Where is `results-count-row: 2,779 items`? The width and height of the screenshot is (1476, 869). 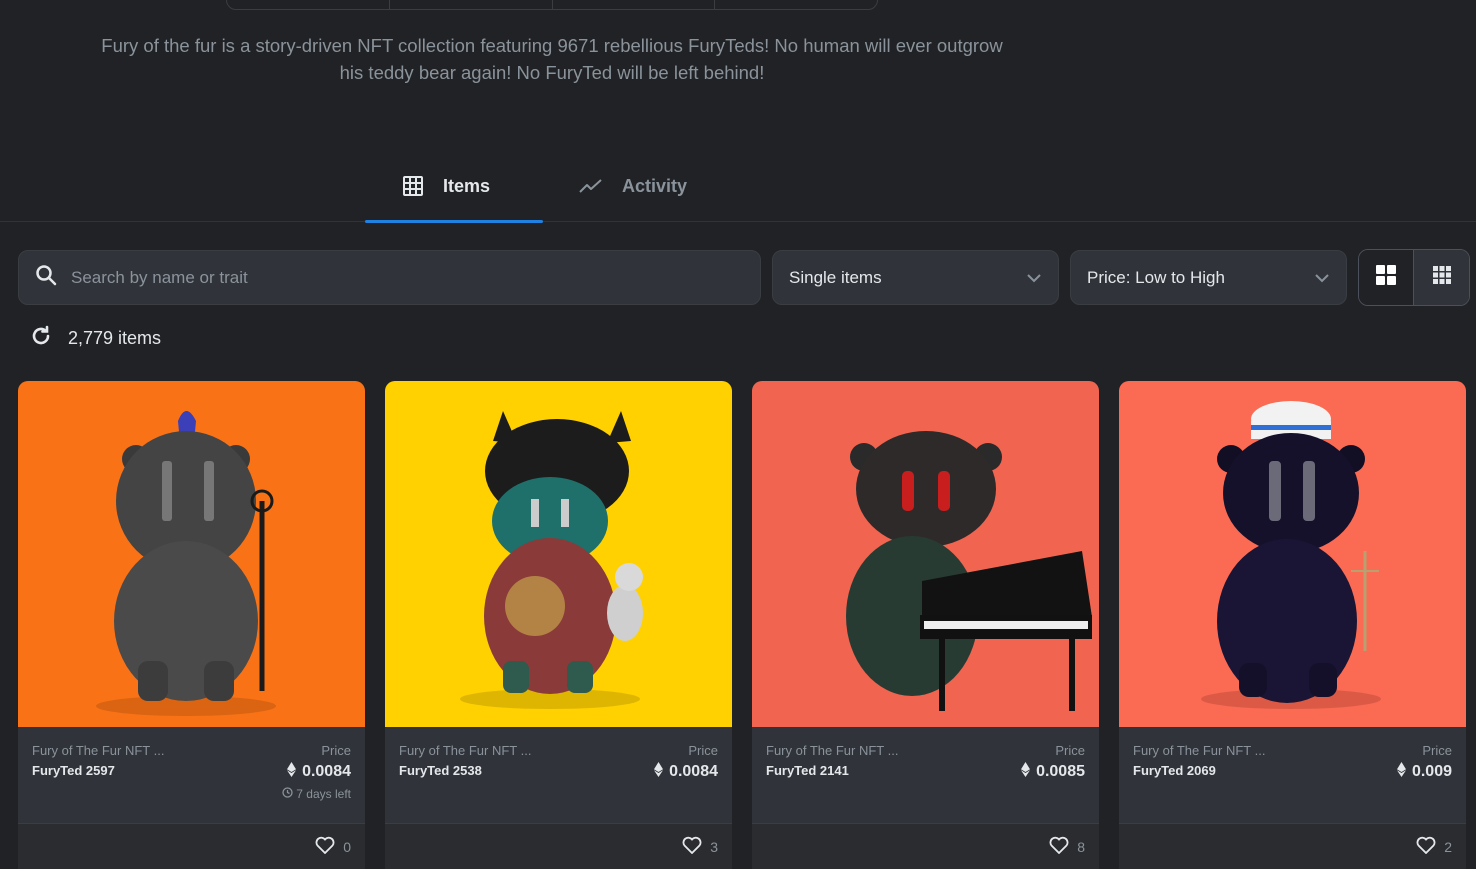 results-count-row: 2,779 items is located at coordinates (95, 338).